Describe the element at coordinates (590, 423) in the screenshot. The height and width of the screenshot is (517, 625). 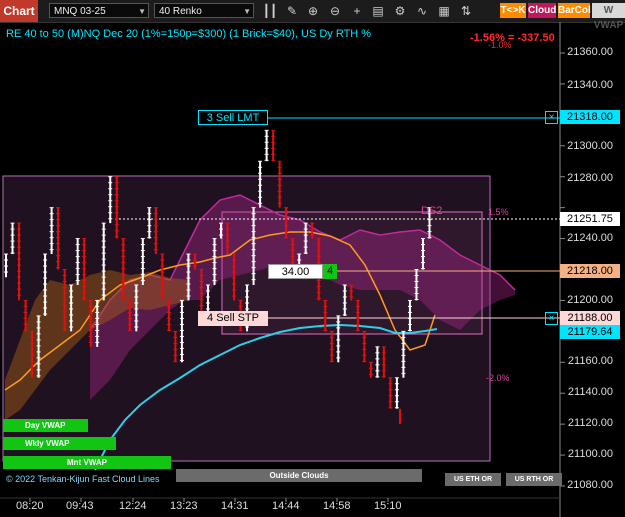
I see `y-tick-label: 21120.00` at that location.